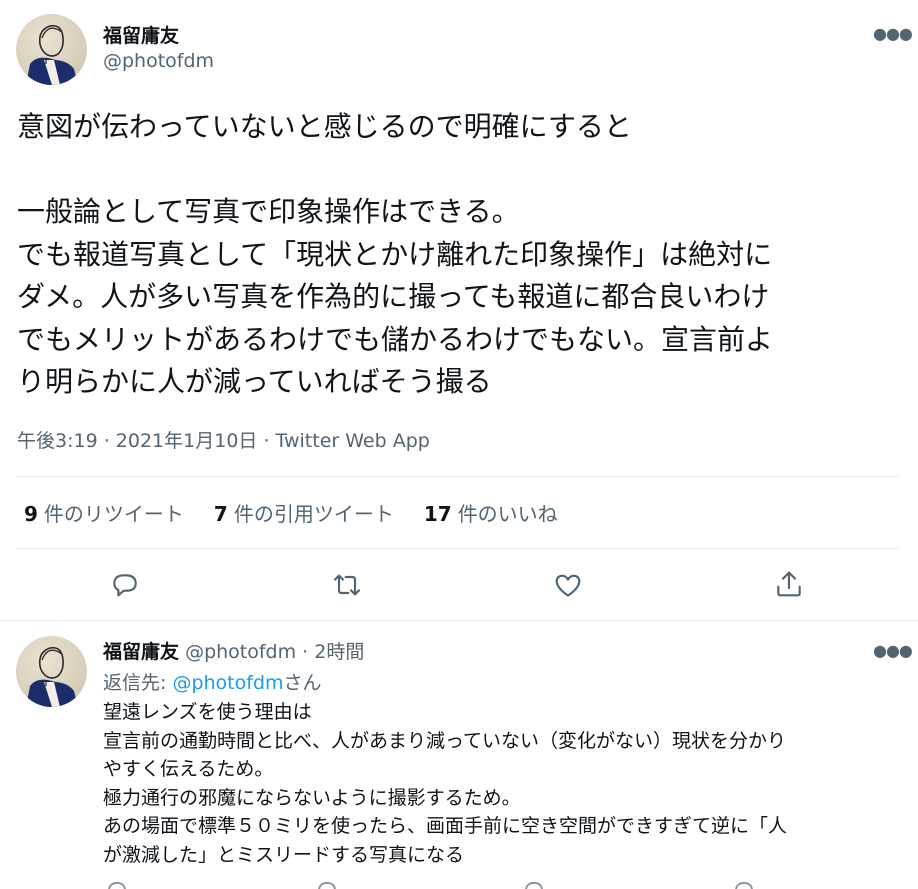  I want to click on quotes-stat: 7 件の引用ツイート, so click(304, 512).